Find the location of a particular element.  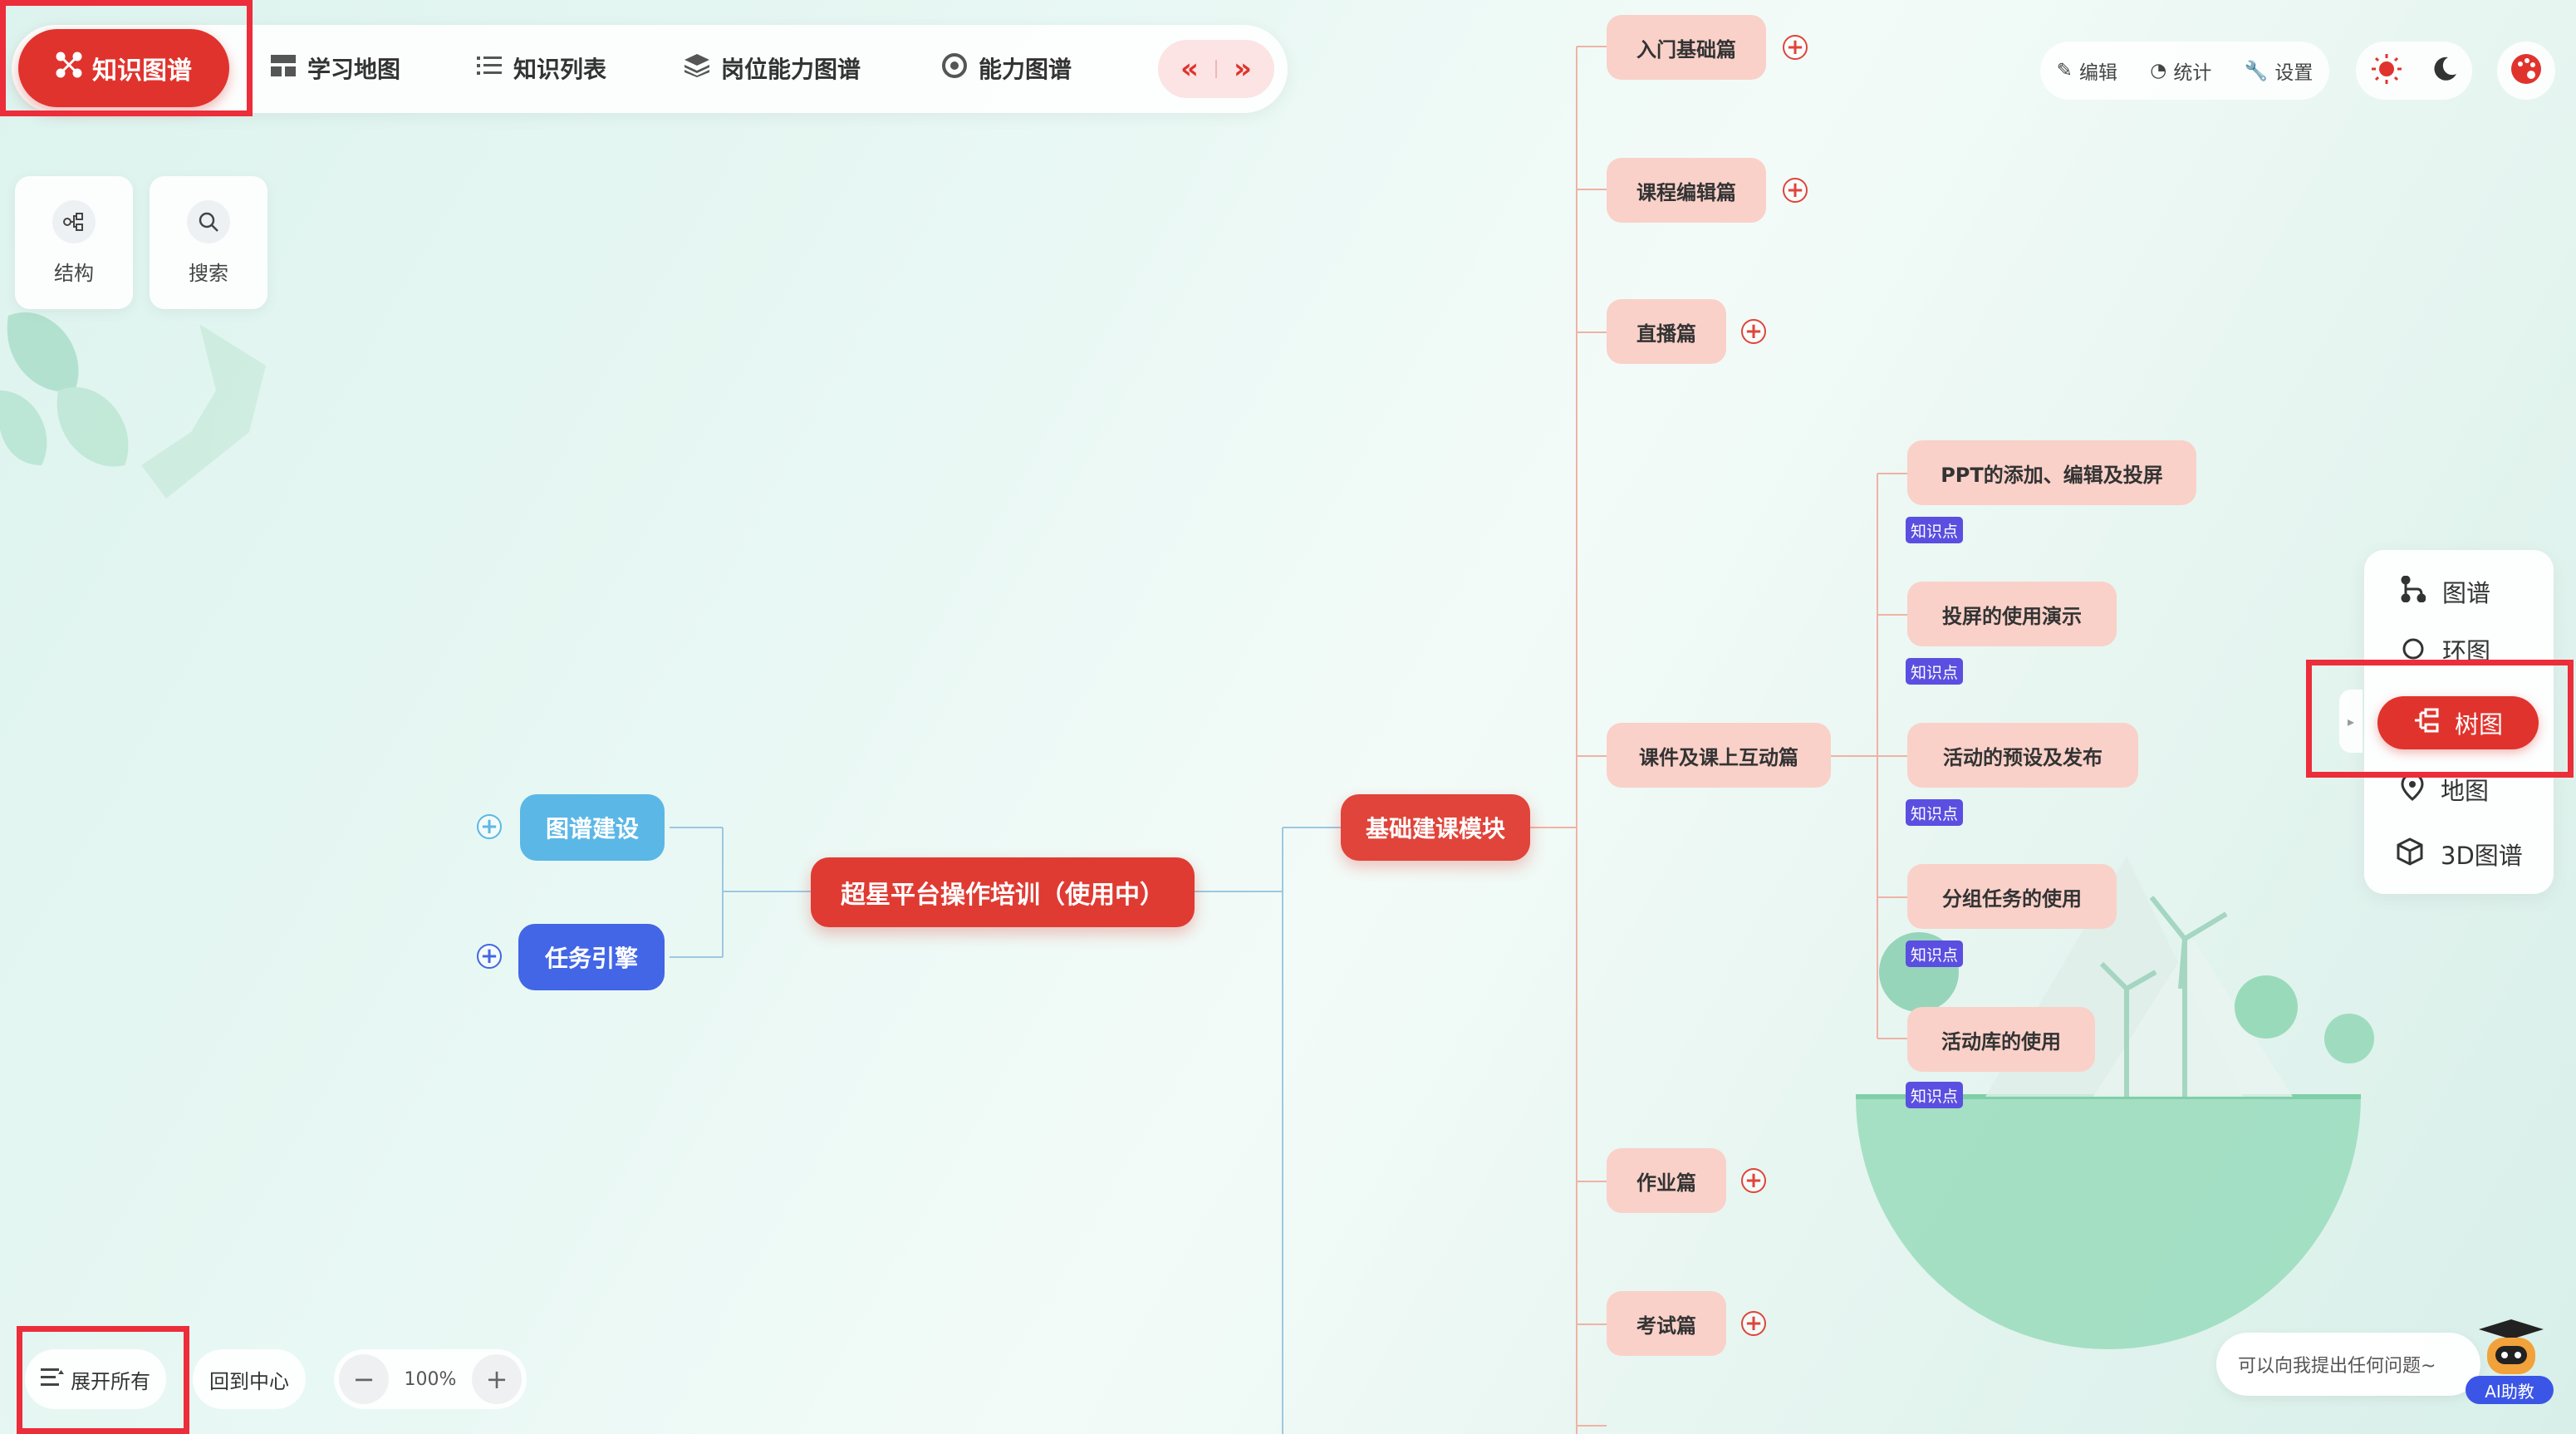

chapter-label: 作业篇 is located at coordinates (1666, 1183).